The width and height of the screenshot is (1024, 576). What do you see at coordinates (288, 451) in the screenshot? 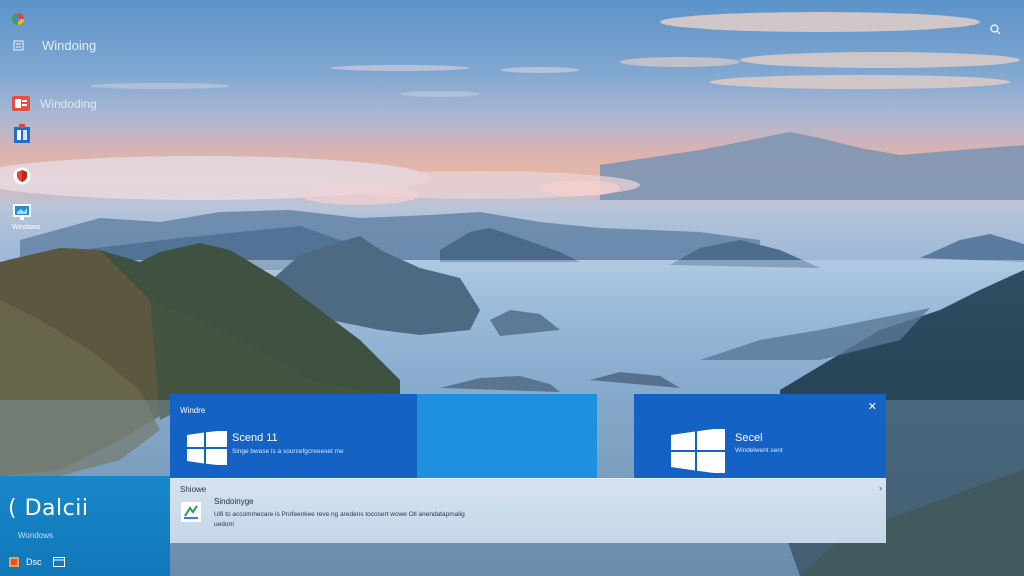
I see `tile-subtitle: Singe bwase is a sourcefgcreeeset me` at bounding box center [288, 451].